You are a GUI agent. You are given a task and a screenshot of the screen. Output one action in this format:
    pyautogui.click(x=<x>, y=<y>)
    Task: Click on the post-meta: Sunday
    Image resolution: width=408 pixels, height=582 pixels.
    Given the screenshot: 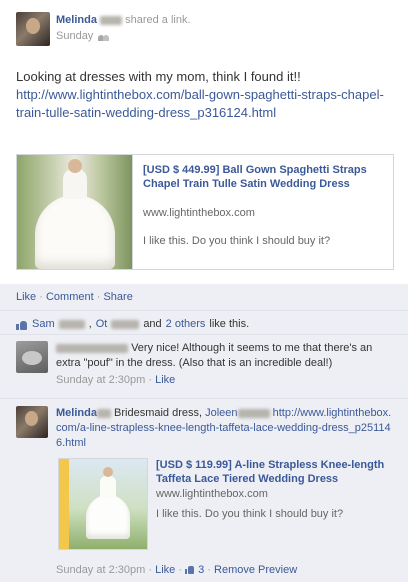 What is the action you would take?
    pyautogui.click(x=83, y=36)
    